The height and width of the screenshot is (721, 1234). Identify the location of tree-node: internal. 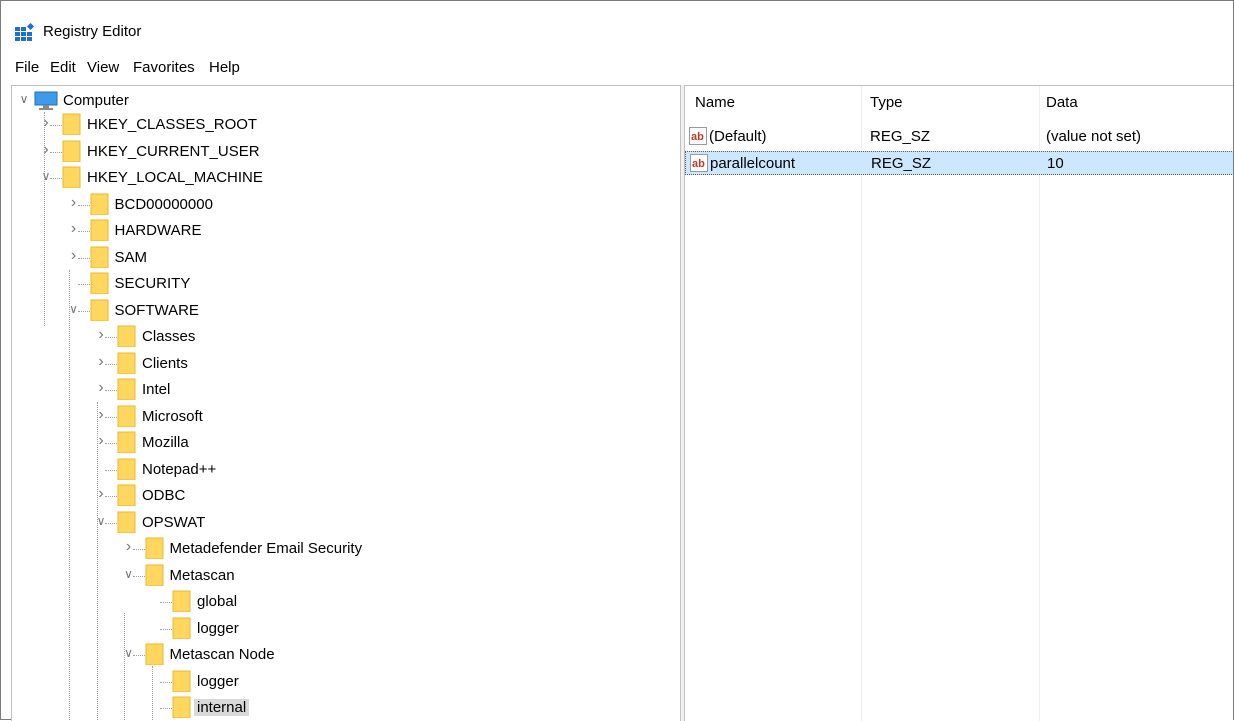
(342, 708).